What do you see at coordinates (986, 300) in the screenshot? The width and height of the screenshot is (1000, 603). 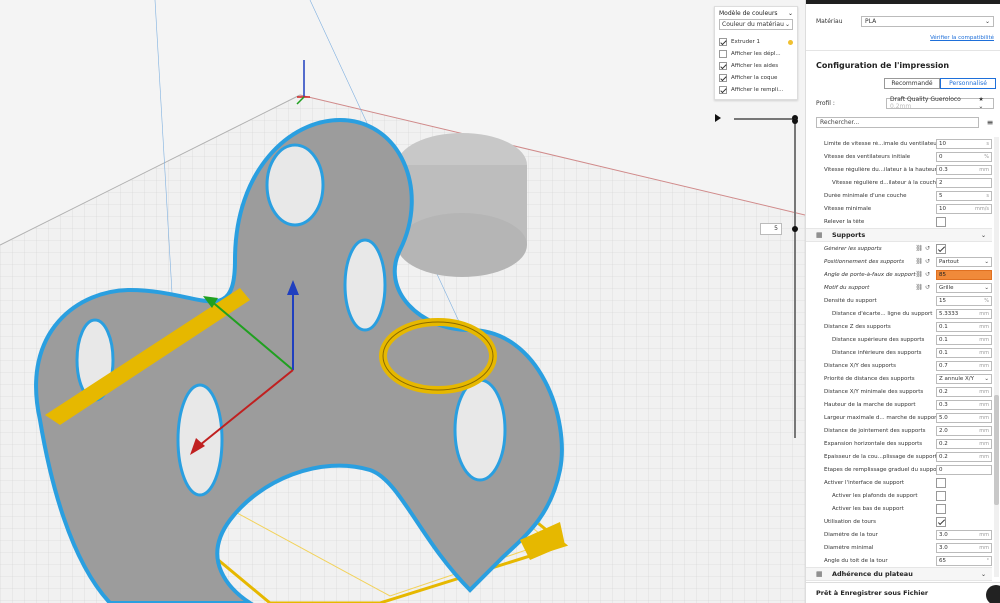 I see `setting-unit: %` at bounding box center [986, 300].